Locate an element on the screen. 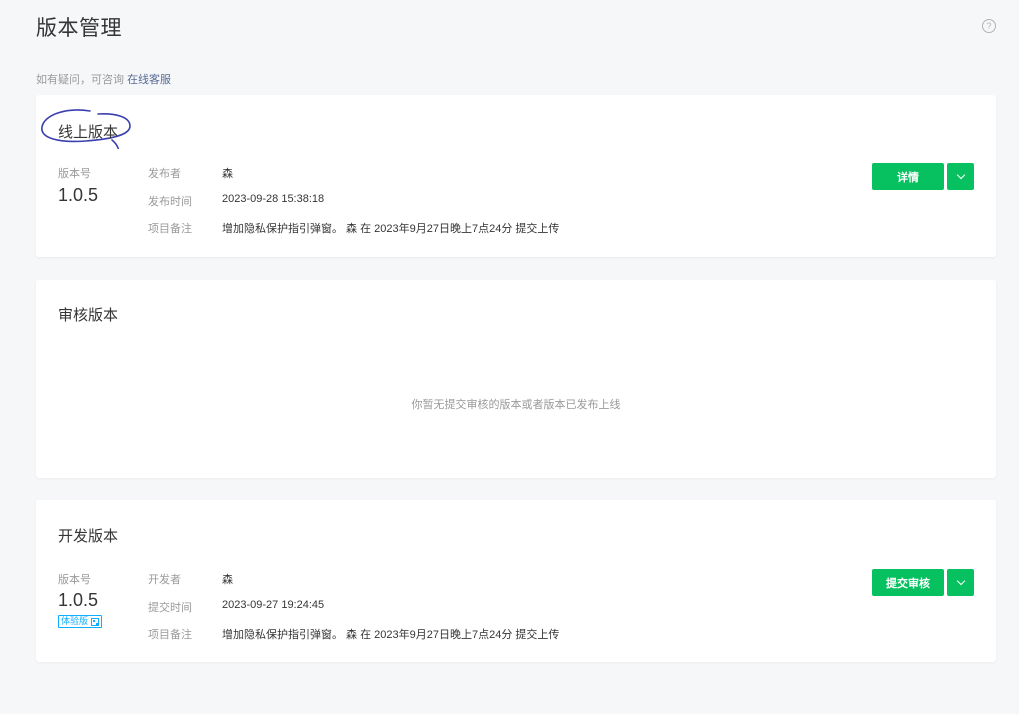 Image resolution: width=1019 pixels, height=714 pixels. dev-more-dropdown is located at coordinates (960, 582).